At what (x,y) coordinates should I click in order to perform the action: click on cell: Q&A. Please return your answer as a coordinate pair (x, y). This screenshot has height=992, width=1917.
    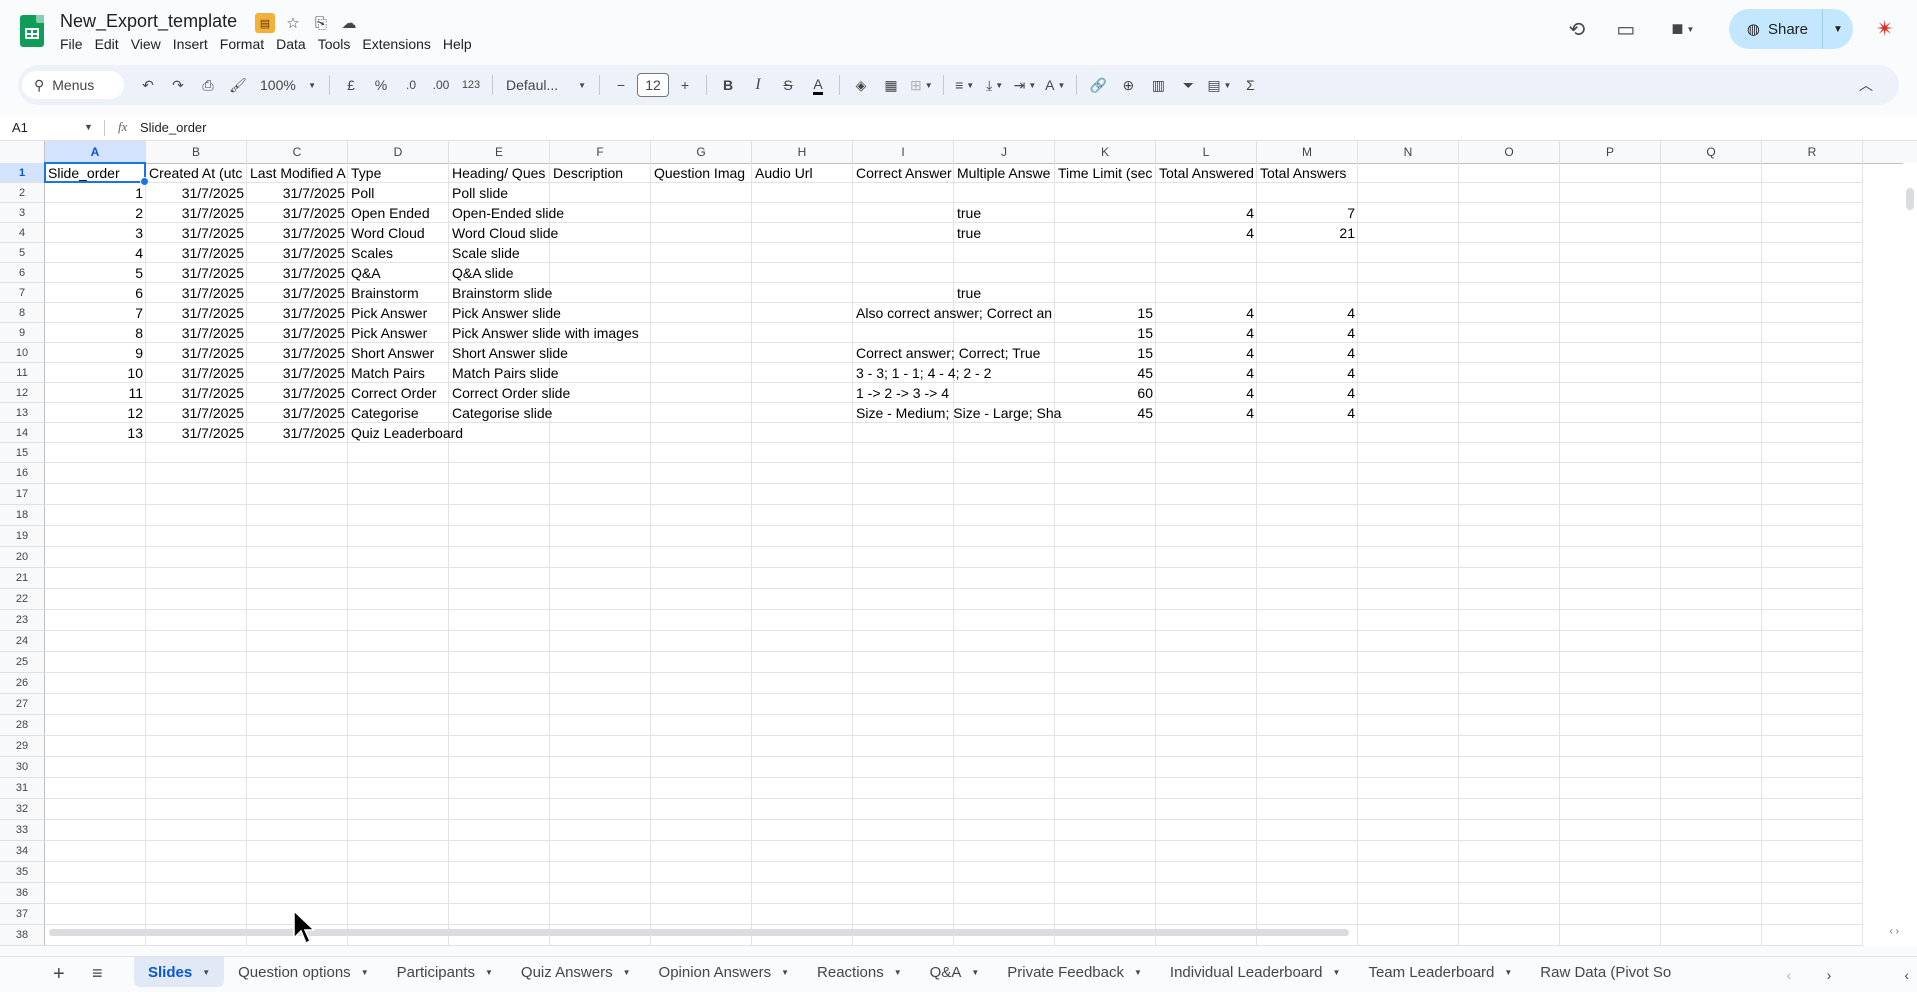
    Looking at the image, I should click on (398, 273).